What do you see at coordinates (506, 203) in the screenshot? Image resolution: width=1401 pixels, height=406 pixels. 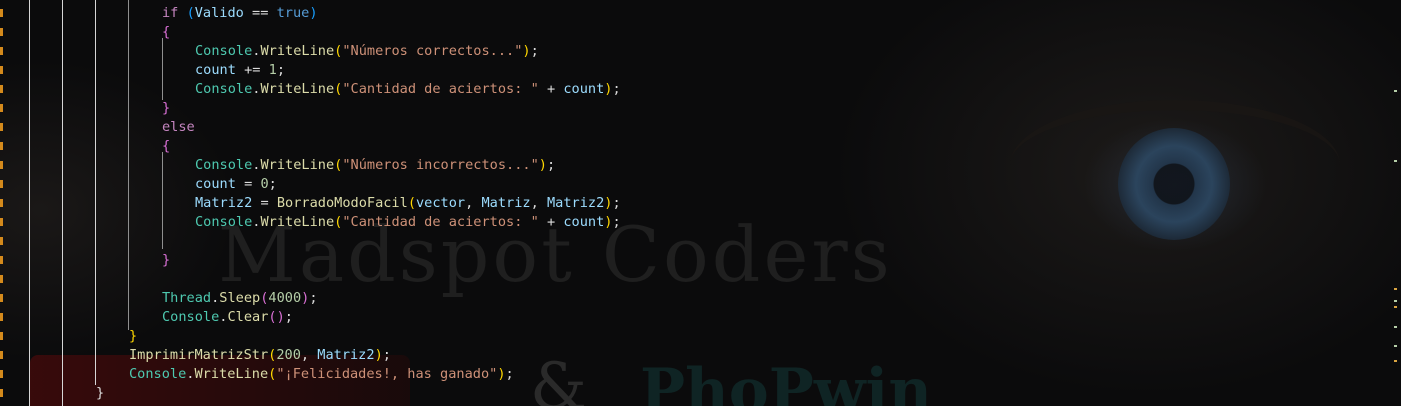 I see `code-token: Matriz` at bounding box center [506, 203].